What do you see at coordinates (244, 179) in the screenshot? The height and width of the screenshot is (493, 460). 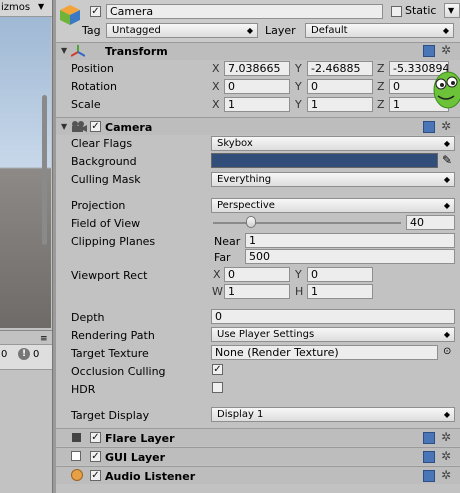 I see `culling-mask-value: Everything` at bounding box center [244, 179].